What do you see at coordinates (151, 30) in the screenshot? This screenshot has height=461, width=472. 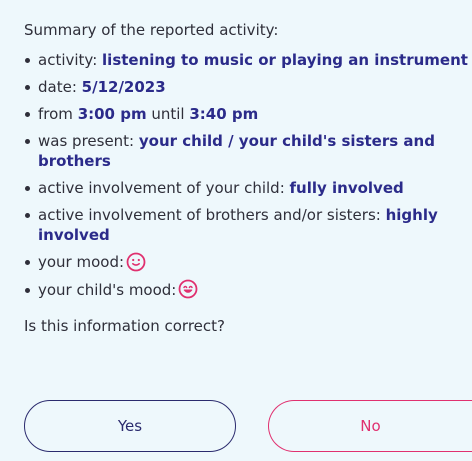 I see `summary-title: Summary of the reported activity:` at bounding box center [151, 30].